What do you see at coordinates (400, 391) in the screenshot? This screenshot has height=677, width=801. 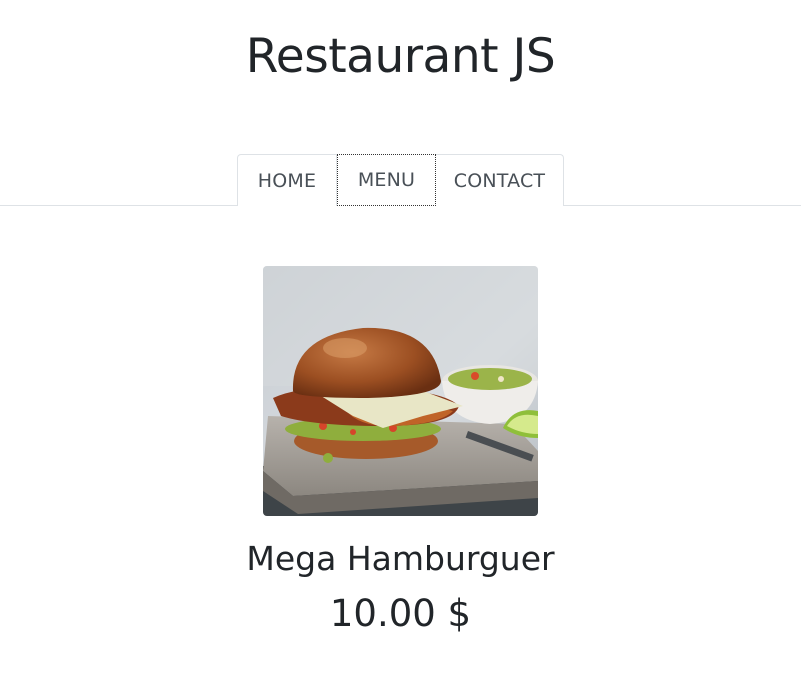 I see `hamburger-image` at bounding box center [400, 391].